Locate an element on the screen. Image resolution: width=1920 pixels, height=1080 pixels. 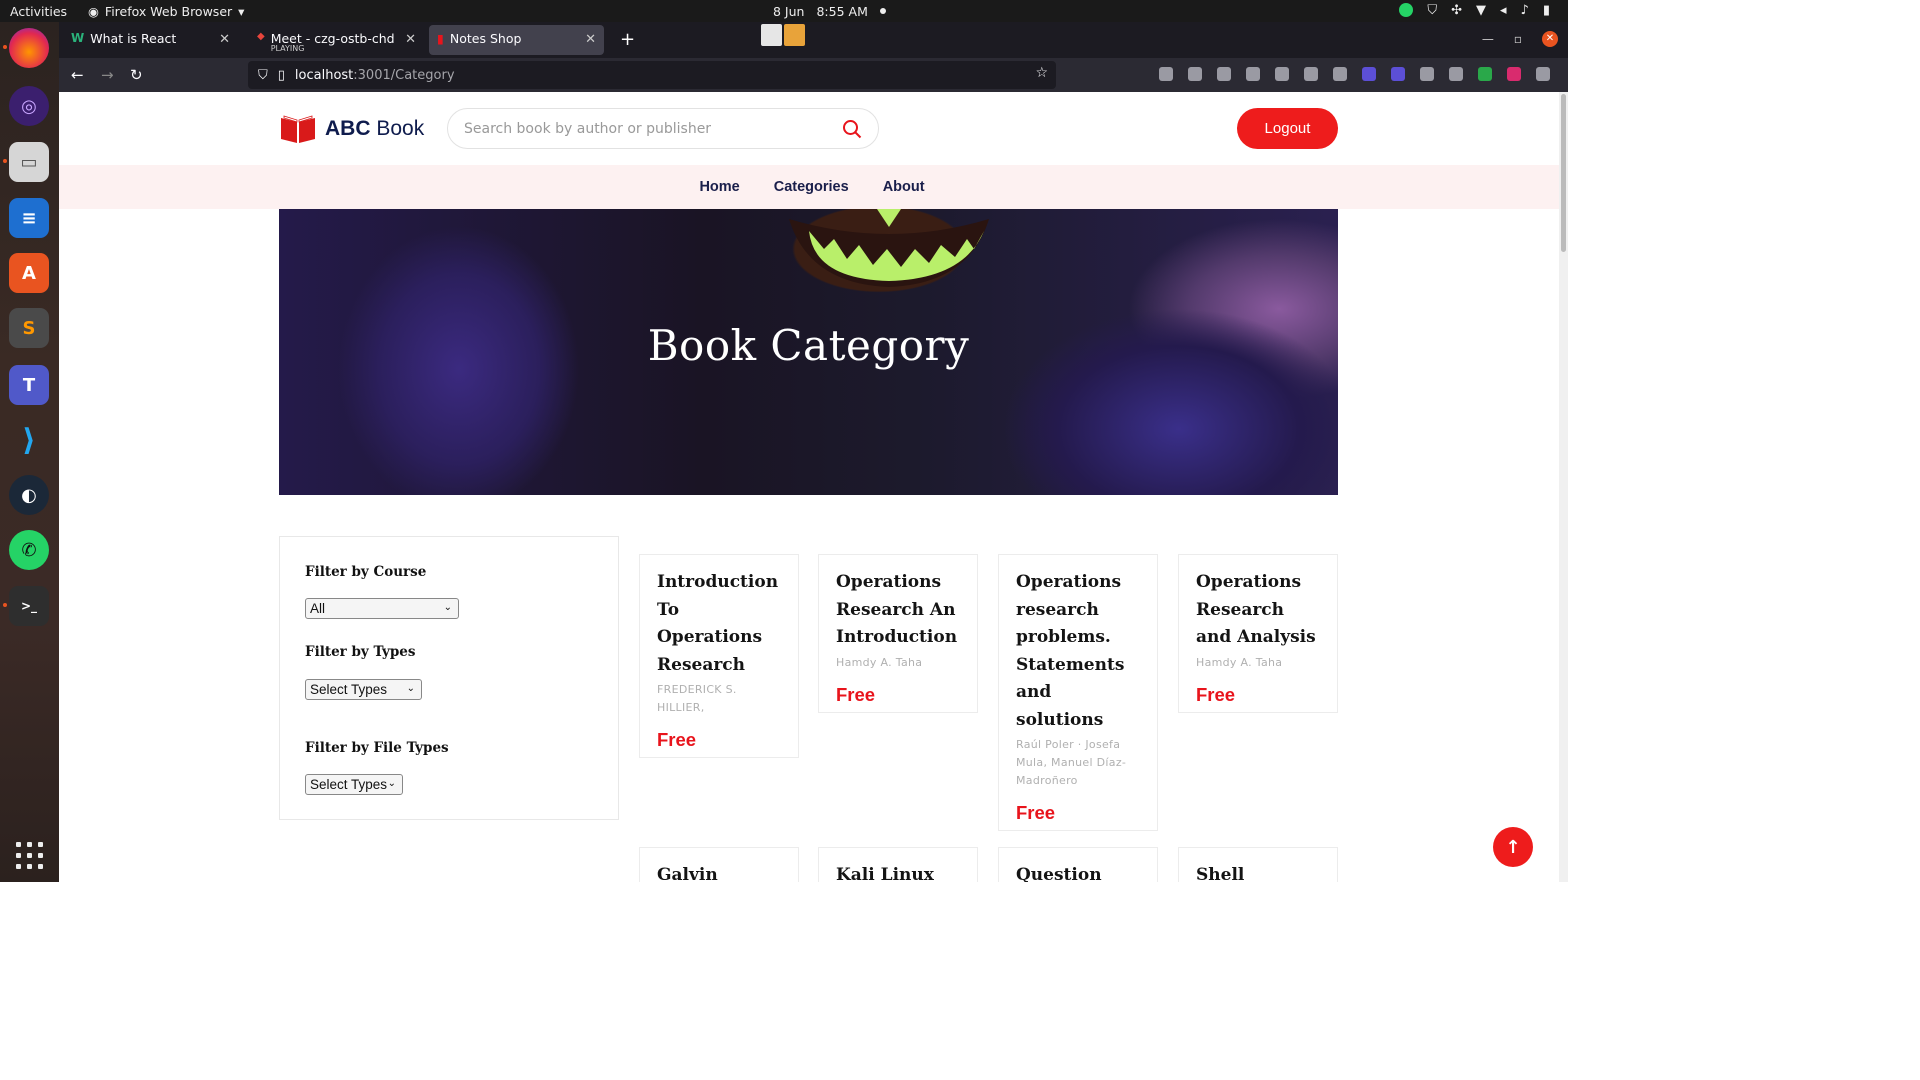
extension-a-icon is located at coordinates (1311, 74).